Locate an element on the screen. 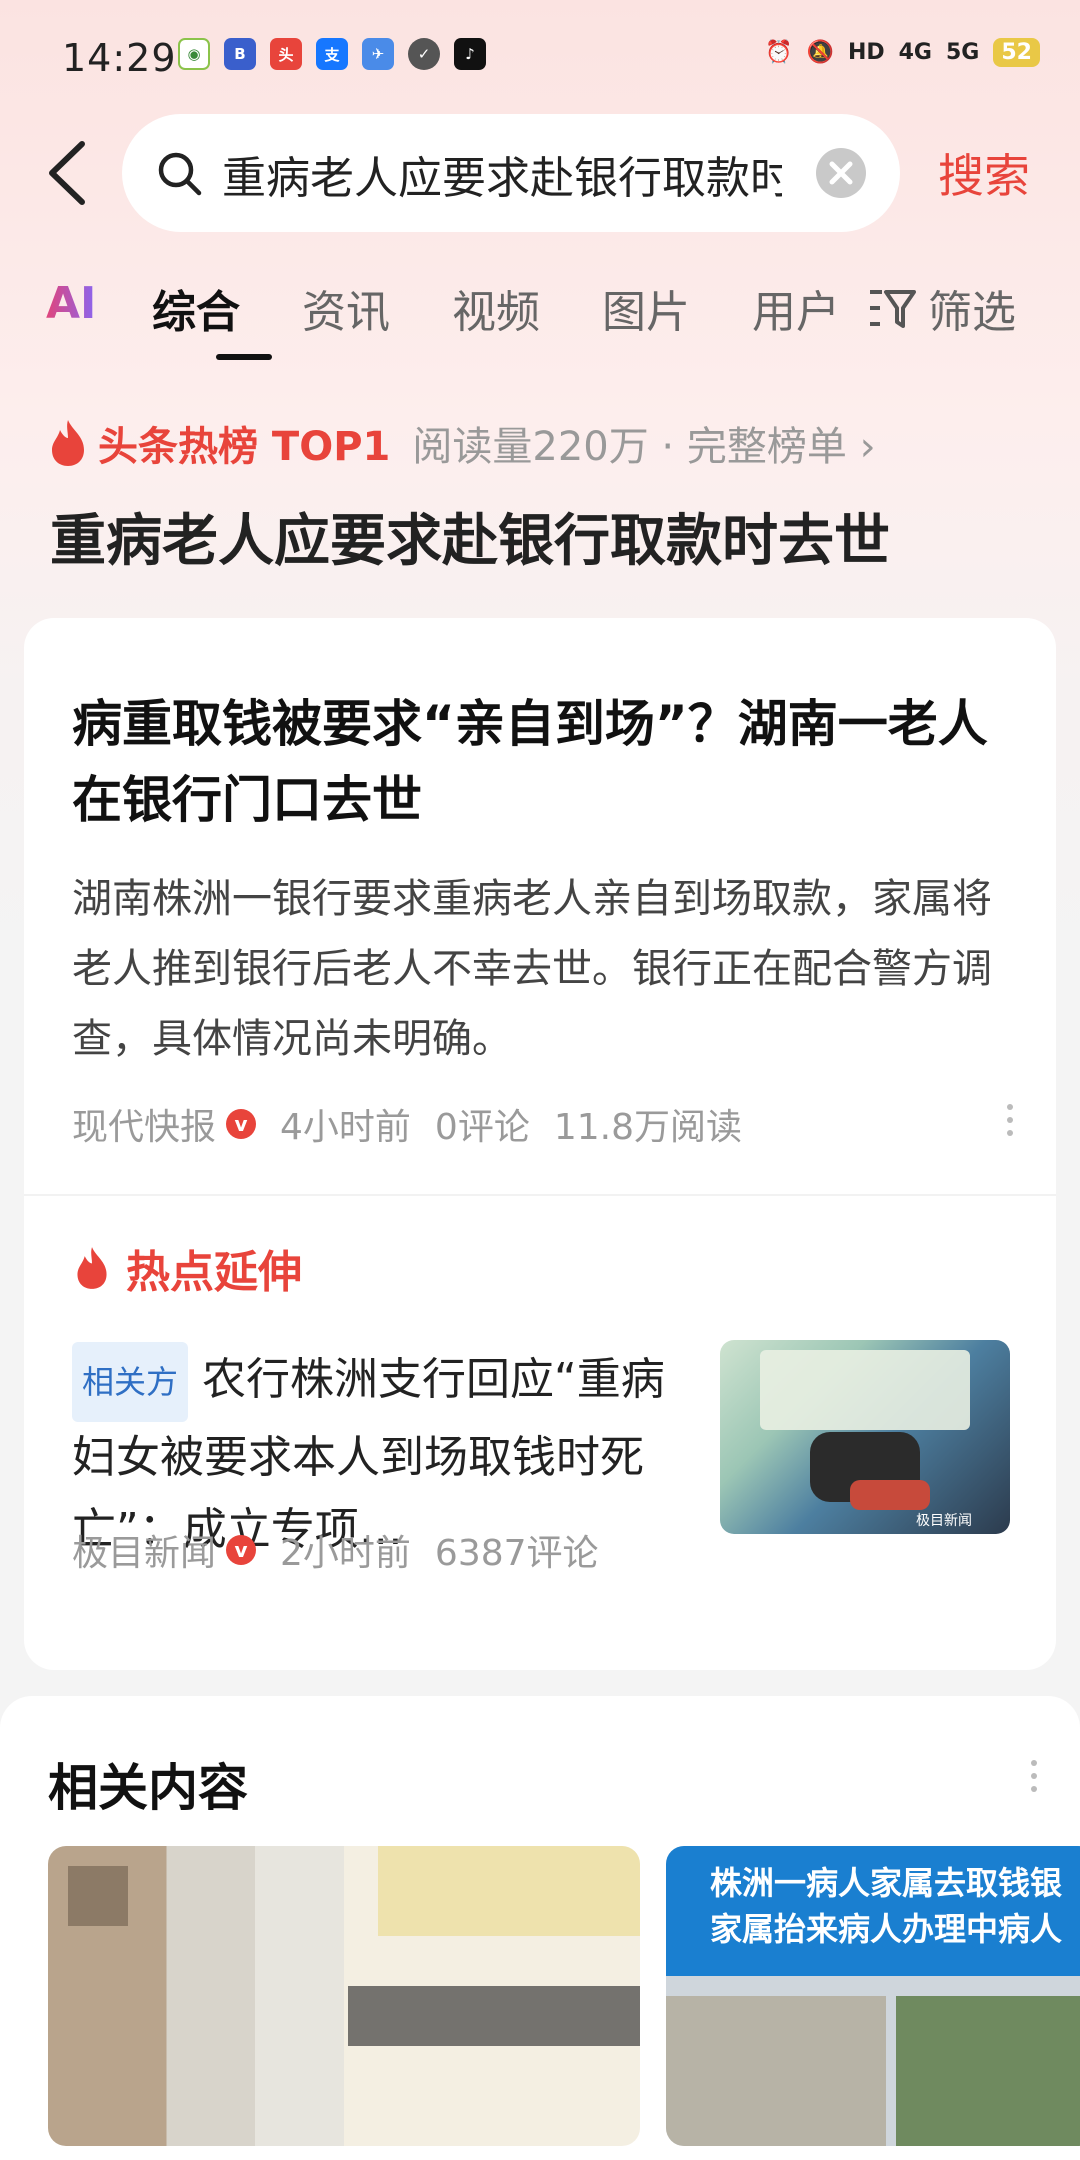 This screenshot has height=2160, width=1080. search-button: 搜索 is located at coordinates (984, 173).